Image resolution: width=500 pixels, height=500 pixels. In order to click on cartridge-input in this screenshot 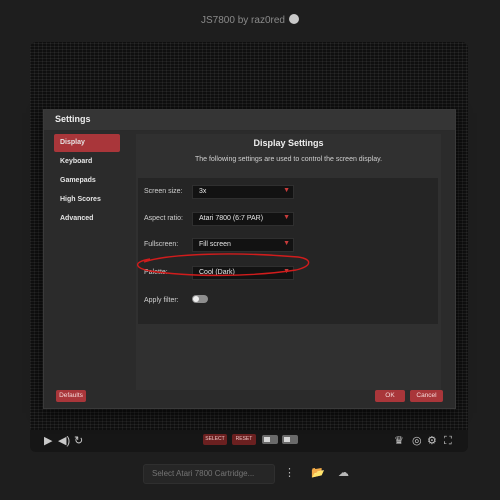, I will do `click(209, 474)`.